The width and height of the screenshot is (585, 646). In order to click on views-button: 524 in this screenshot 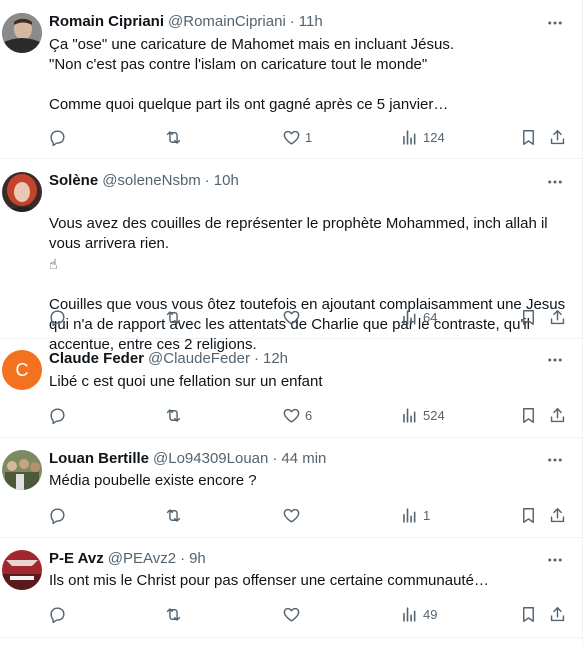, I will do `click(422, 415)`.